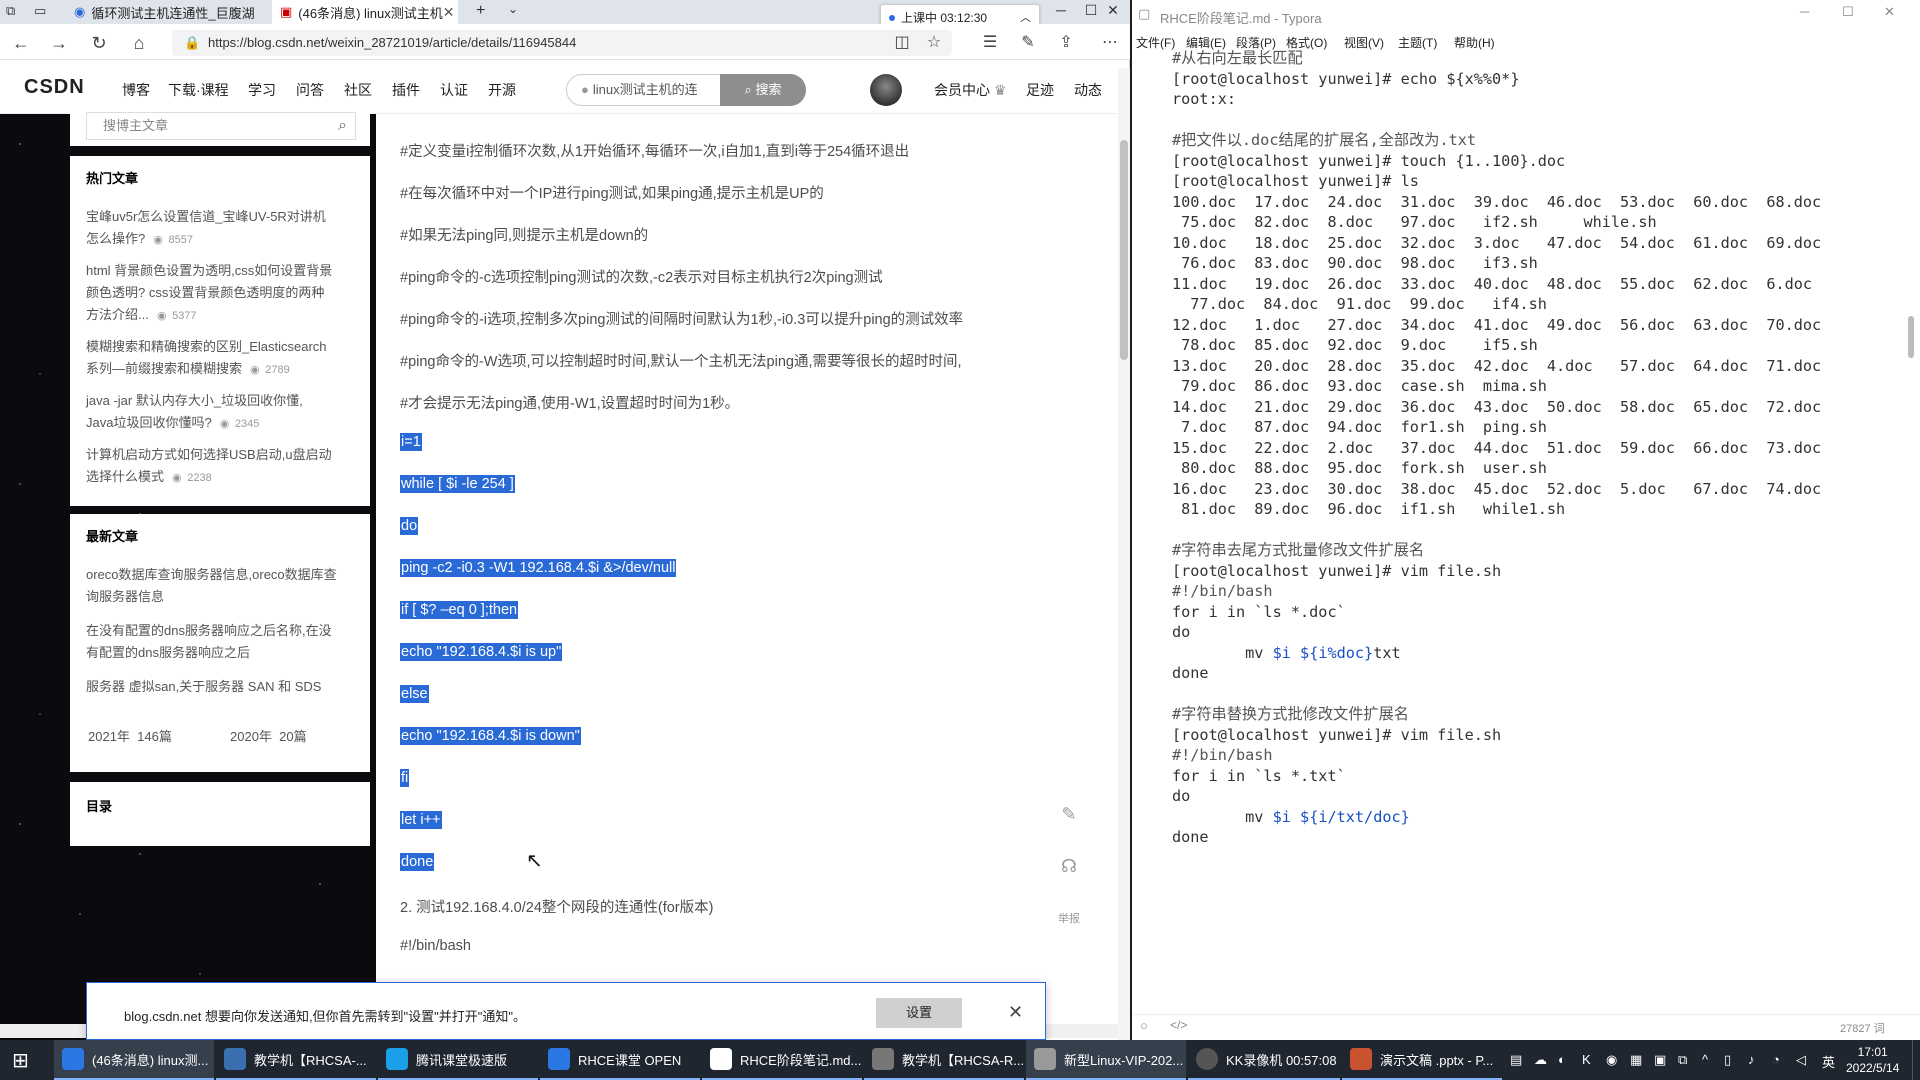 This screenshot has width=1920, height=1080. What do you see at coordinates (409, 526) in the screenshot?
I see `code-line-3: do` at bounding box center [409, 526].